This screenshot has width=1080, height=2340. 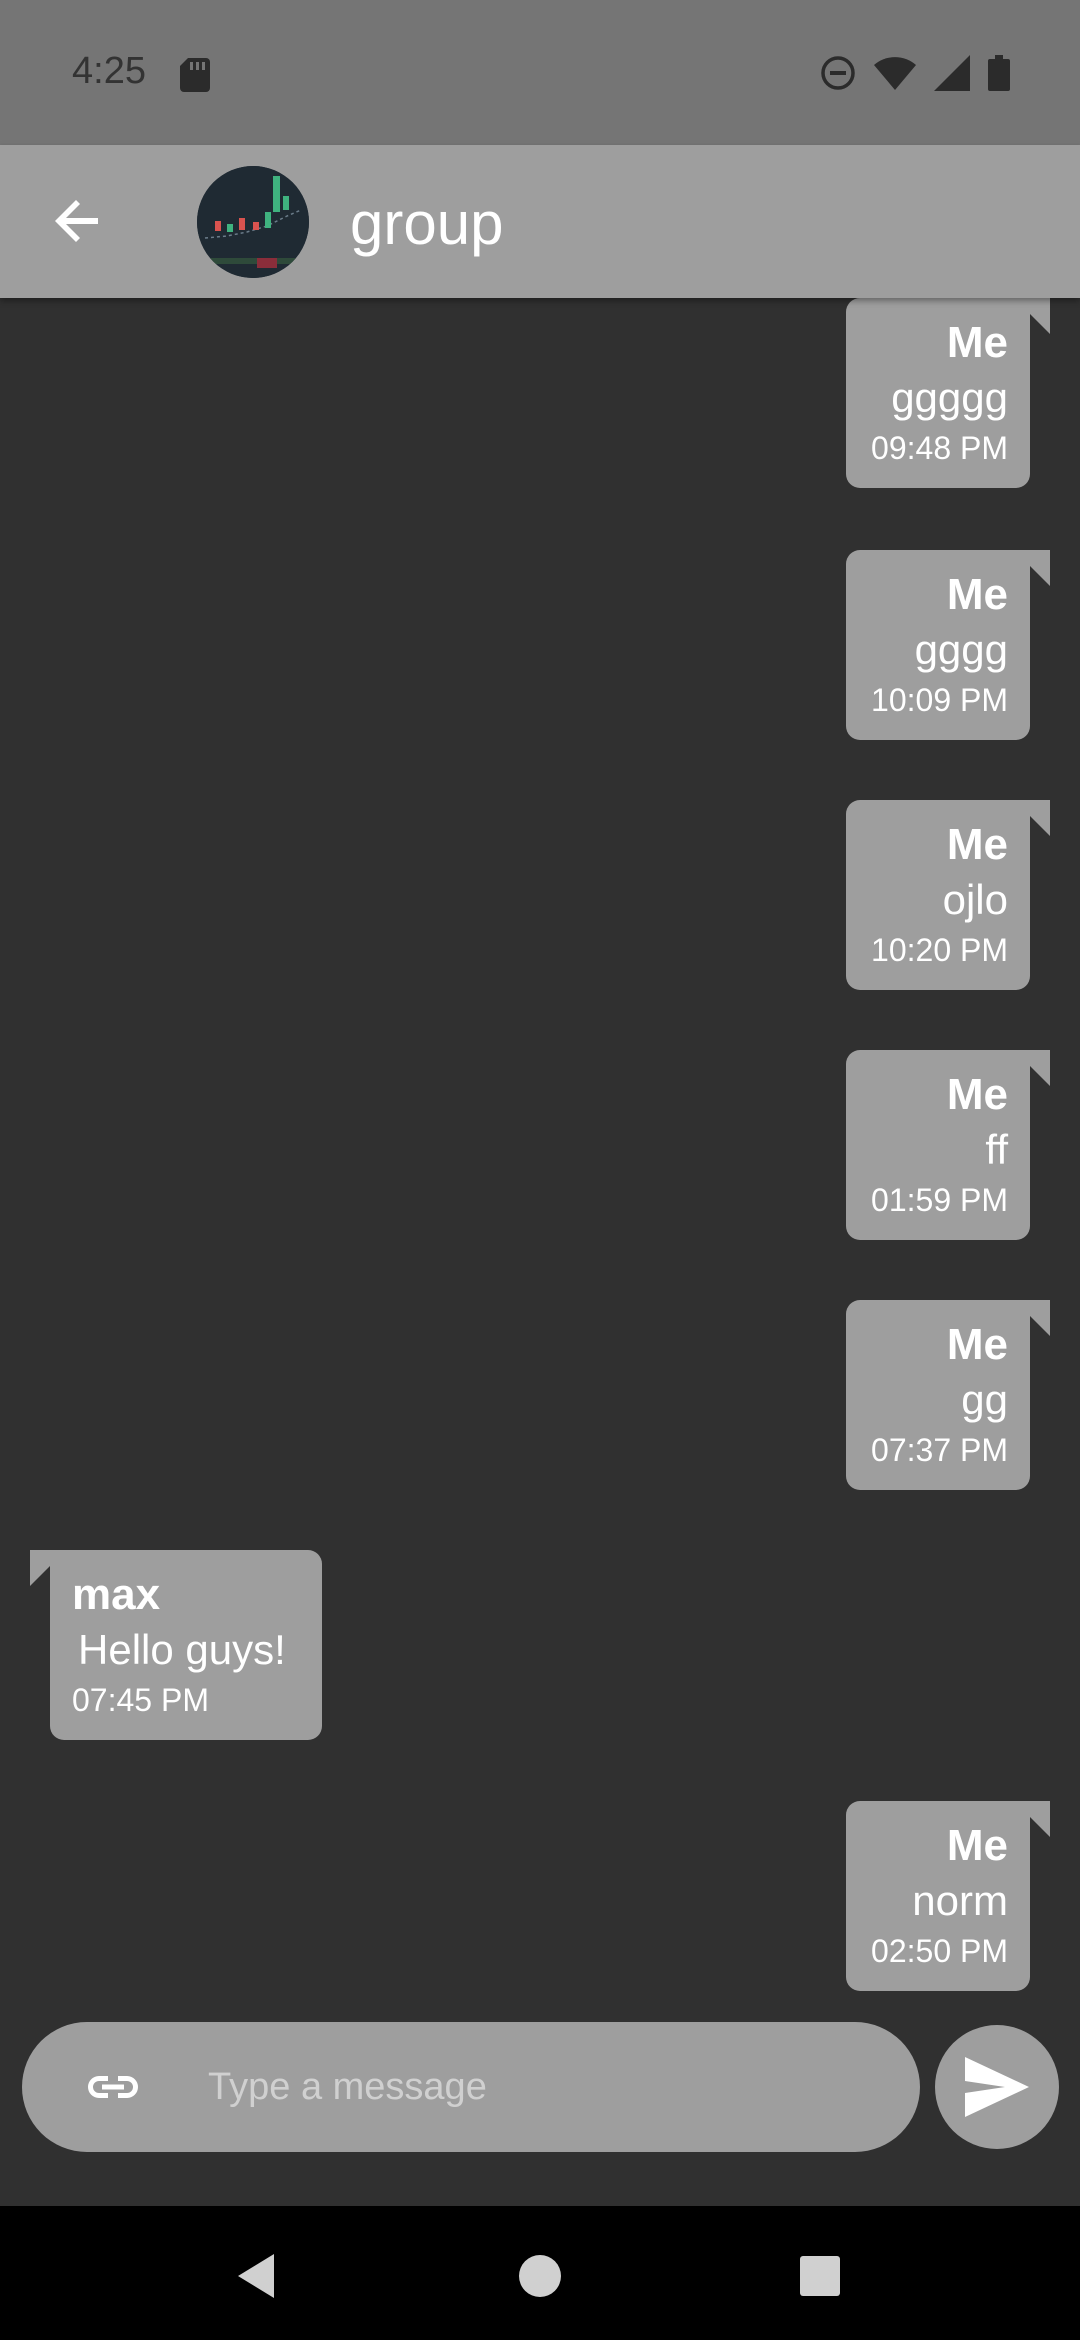 What do you see at coordinates (838, 75) in the screenshot?
I see `dnd-icon` at bounding box center [838, 75].